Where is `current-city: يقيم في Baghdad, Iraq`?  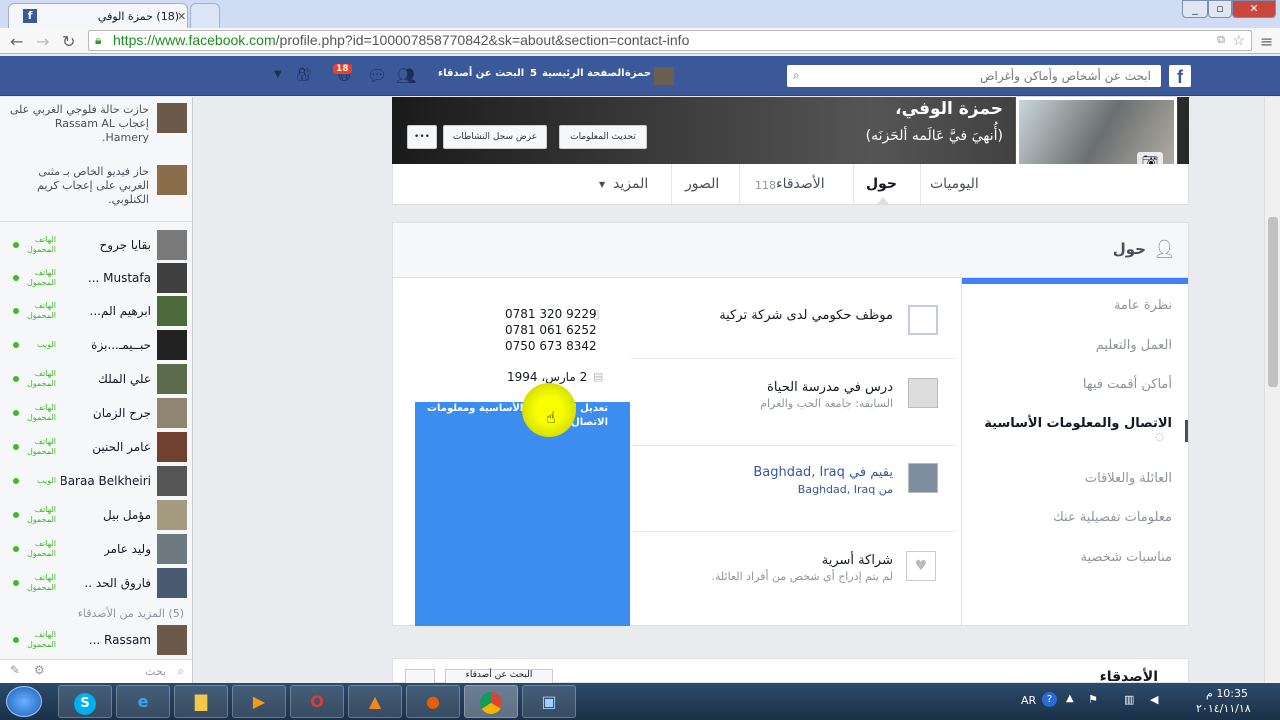
current-city: يقيم في Baghdad, Iraq is located at coordinates (763, 472).